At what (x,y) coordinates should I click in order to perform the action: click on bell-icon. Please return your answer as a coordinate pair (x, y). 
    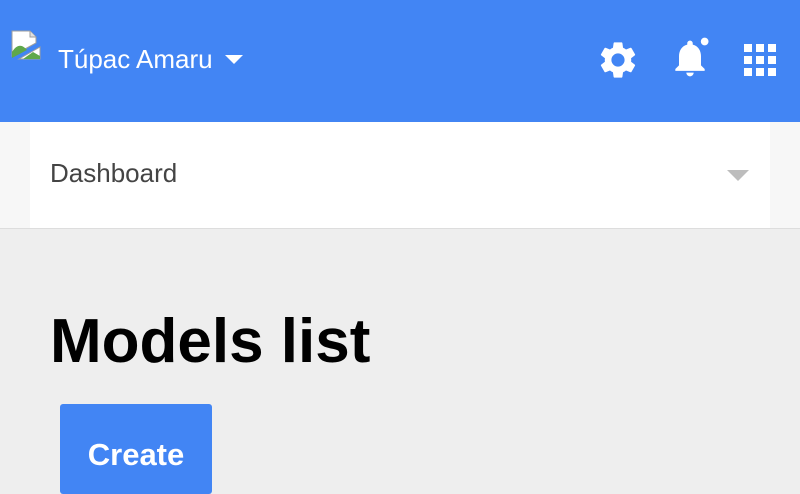
    Looking at the image, I should click on (692, 56).